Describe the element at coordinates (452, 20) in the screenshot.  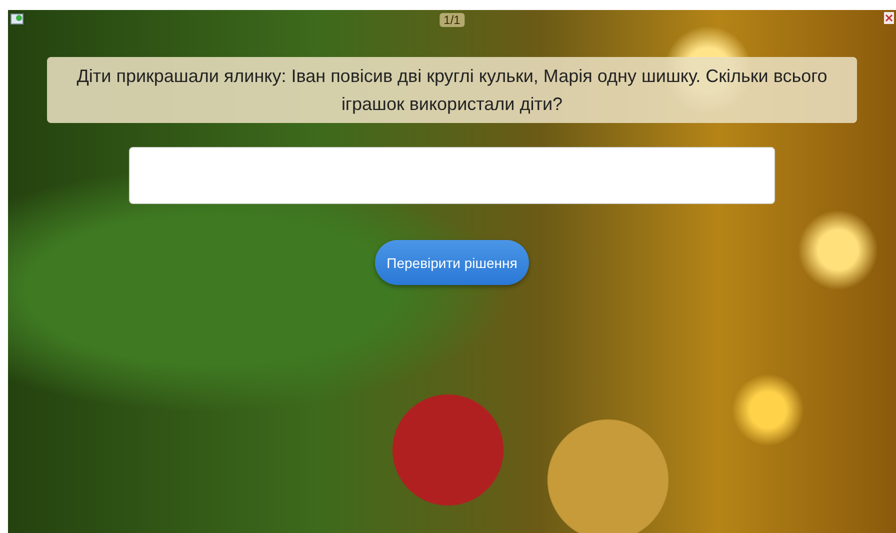
I see `page-counter: 1/1` at that location.